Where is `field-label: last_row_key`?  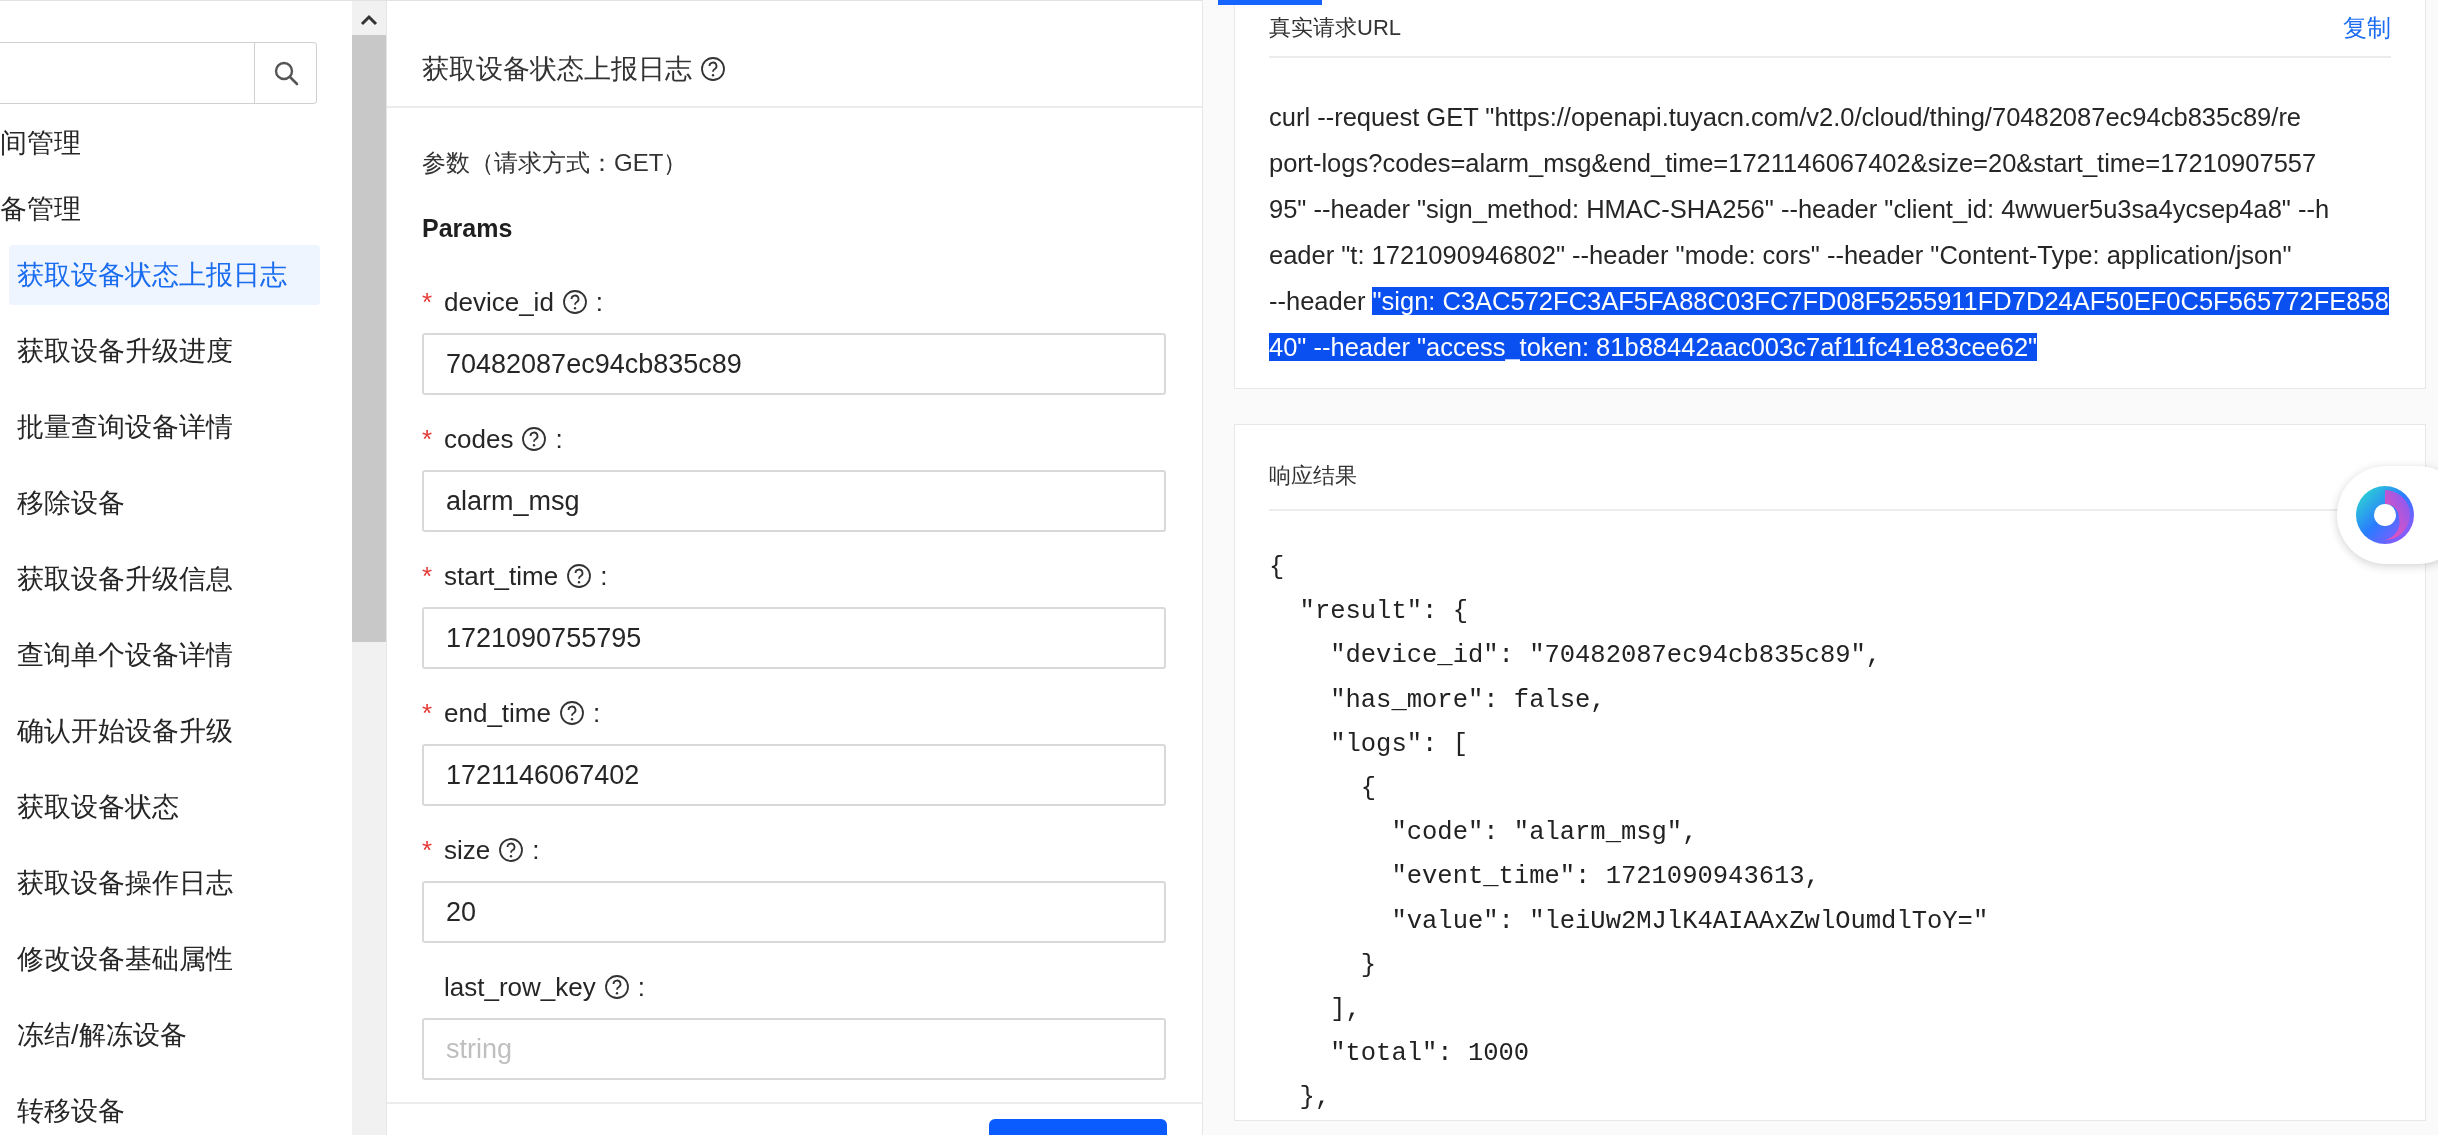
field-label: last_row_key is located at coordinates (520, 987).